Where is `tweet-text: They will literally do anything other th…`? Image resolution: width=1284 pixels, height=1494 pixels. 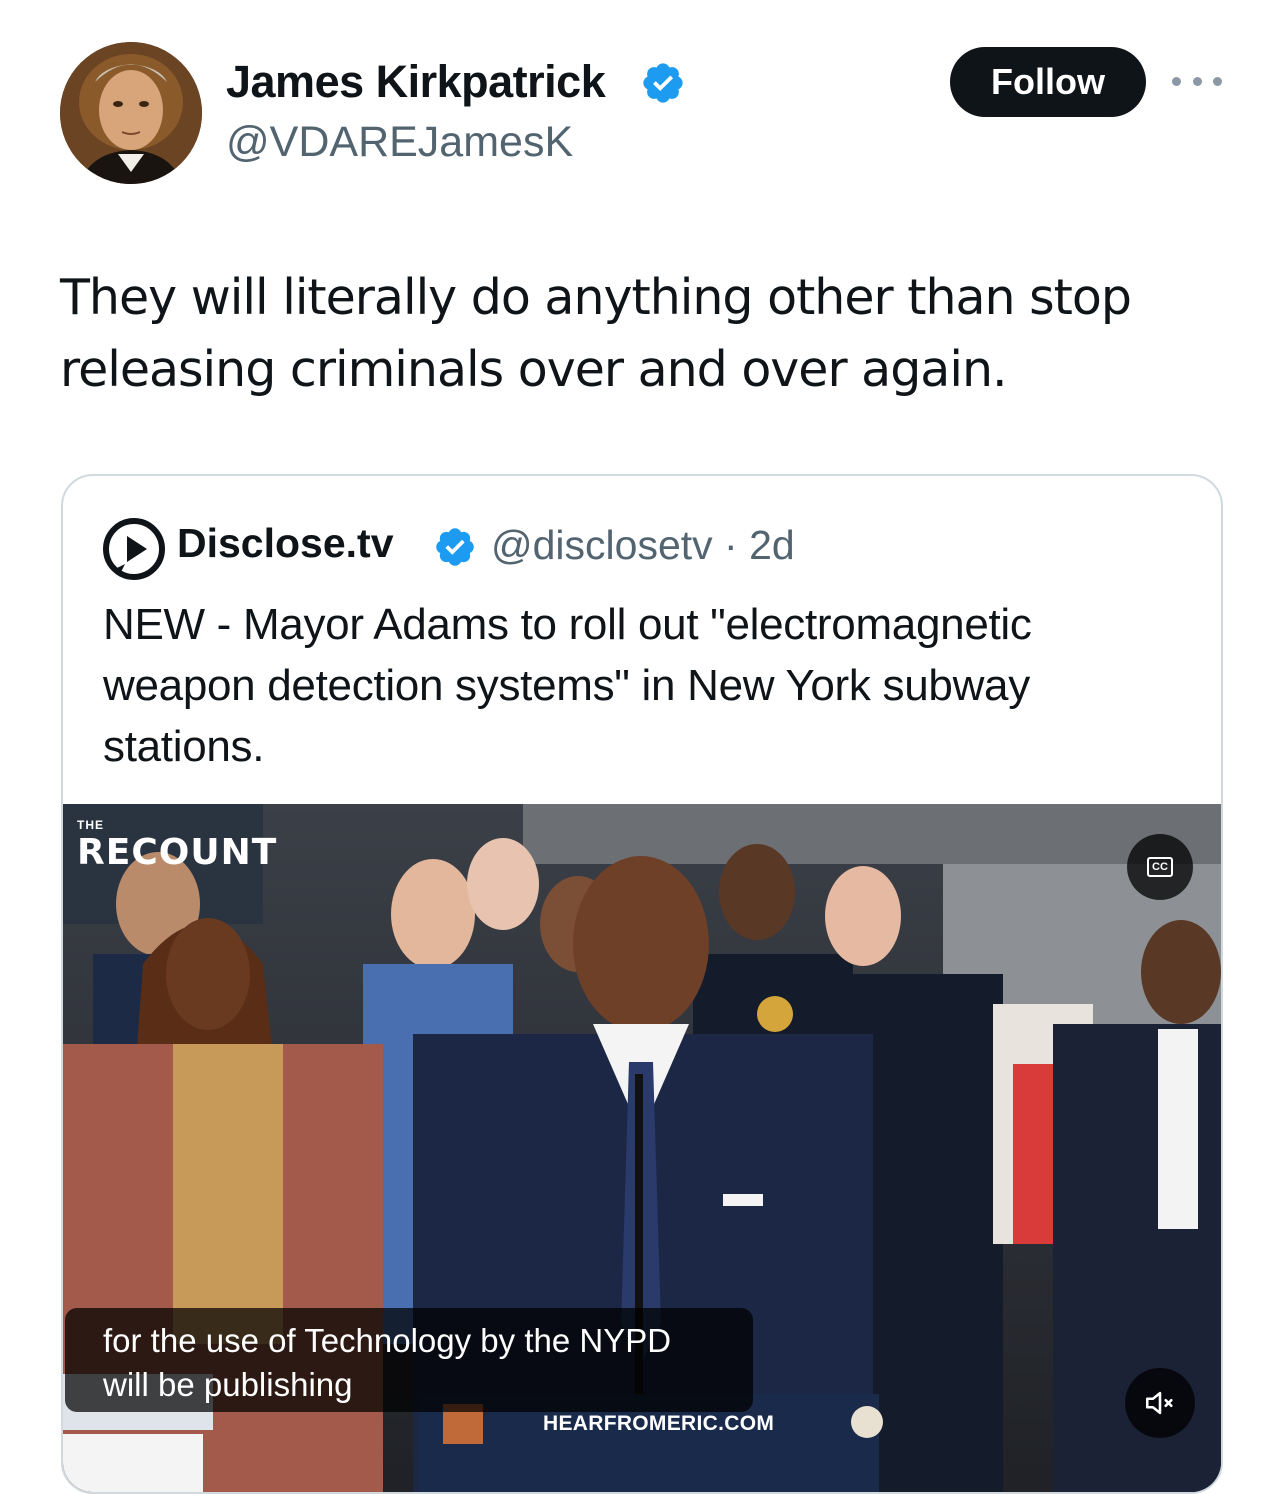 tweet-text: They will literally do anything other th… is located at coordinates (596, 333).